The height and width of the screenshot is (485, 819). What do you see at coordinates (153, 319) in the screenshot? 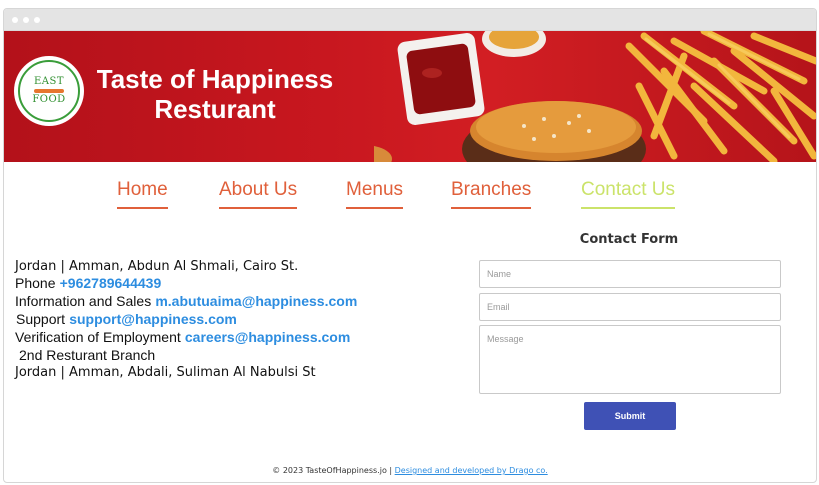
I see `support-email-link: support@happiness.com` at bounding box center [153, 319].